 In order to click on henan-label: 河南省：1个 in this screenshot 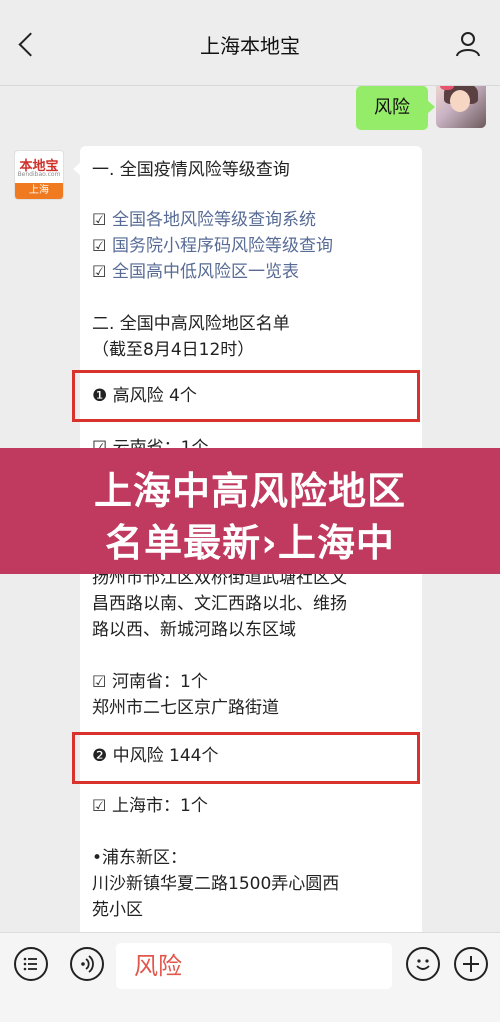, I will do `click(150, 682)`.